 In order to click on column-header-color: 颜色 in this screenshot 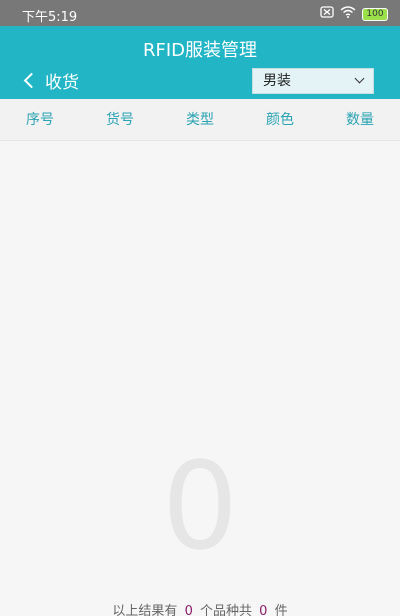, I will do `click(280, 120)`.